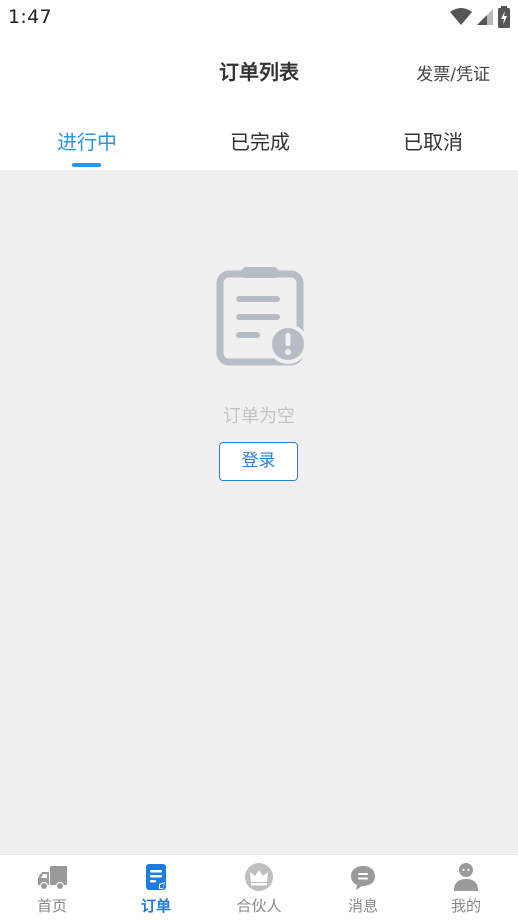  I want to click on tab-cancelled: 已取消, so click(433, 140).